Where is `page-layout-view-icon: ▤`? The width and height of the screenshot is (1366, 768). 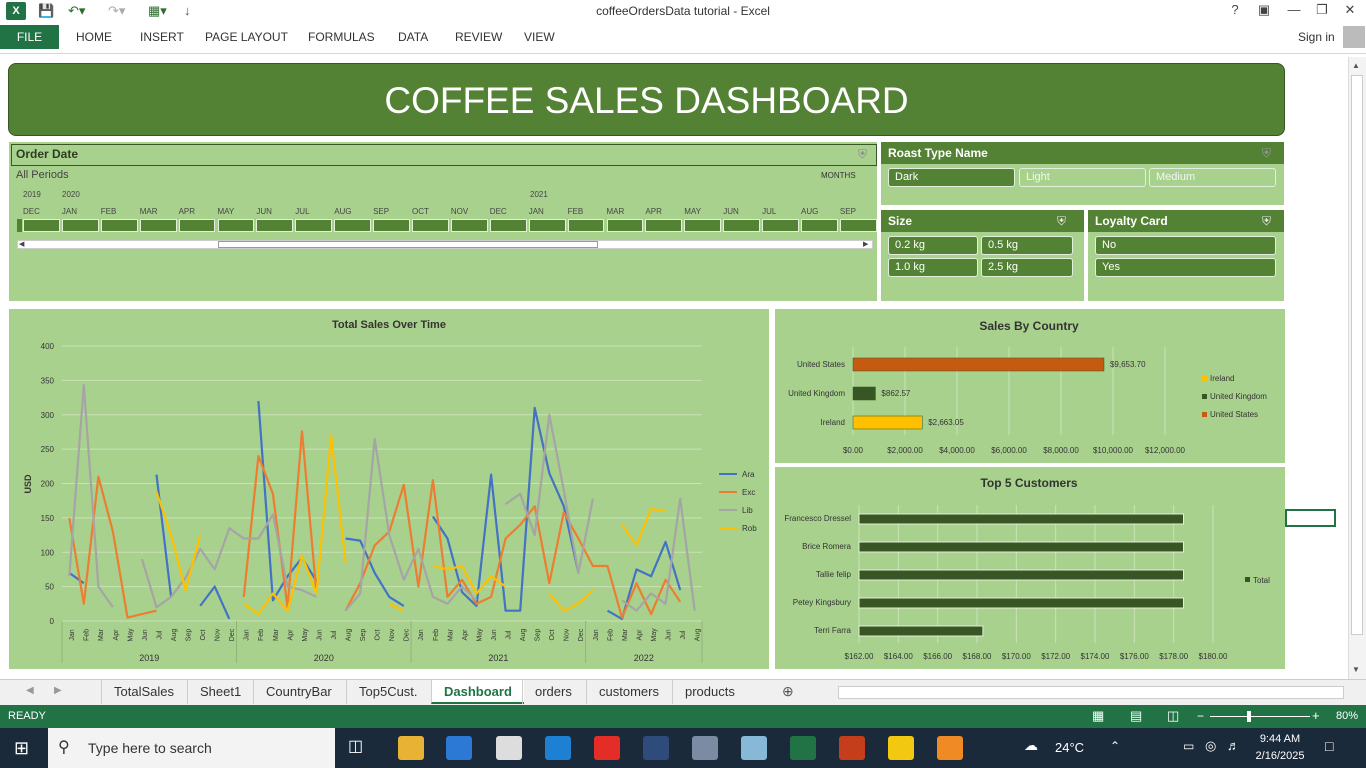 page-layout-view-icon: ▤ is located at coordinates (1136, 716).